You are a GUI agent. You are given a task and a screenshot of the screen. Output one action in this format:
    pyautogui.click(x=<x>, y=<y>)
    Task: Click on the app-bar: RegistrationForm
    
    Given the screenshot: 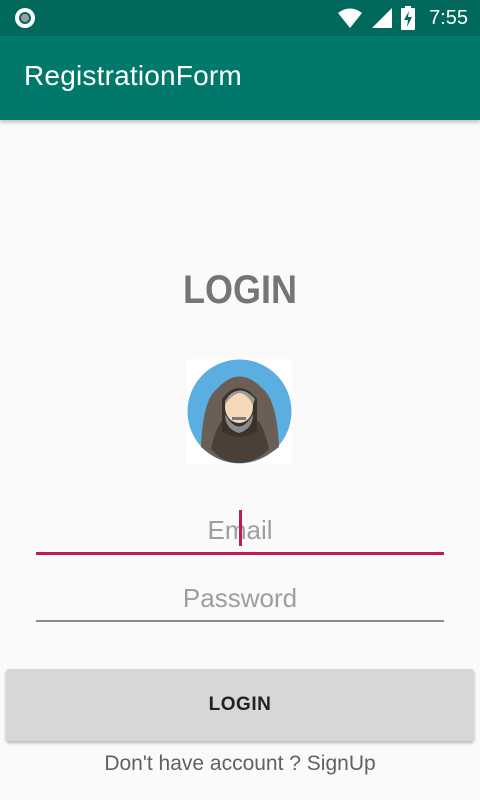 What is the action you would take?
    pyautogui.click(x=240, y=78)
    